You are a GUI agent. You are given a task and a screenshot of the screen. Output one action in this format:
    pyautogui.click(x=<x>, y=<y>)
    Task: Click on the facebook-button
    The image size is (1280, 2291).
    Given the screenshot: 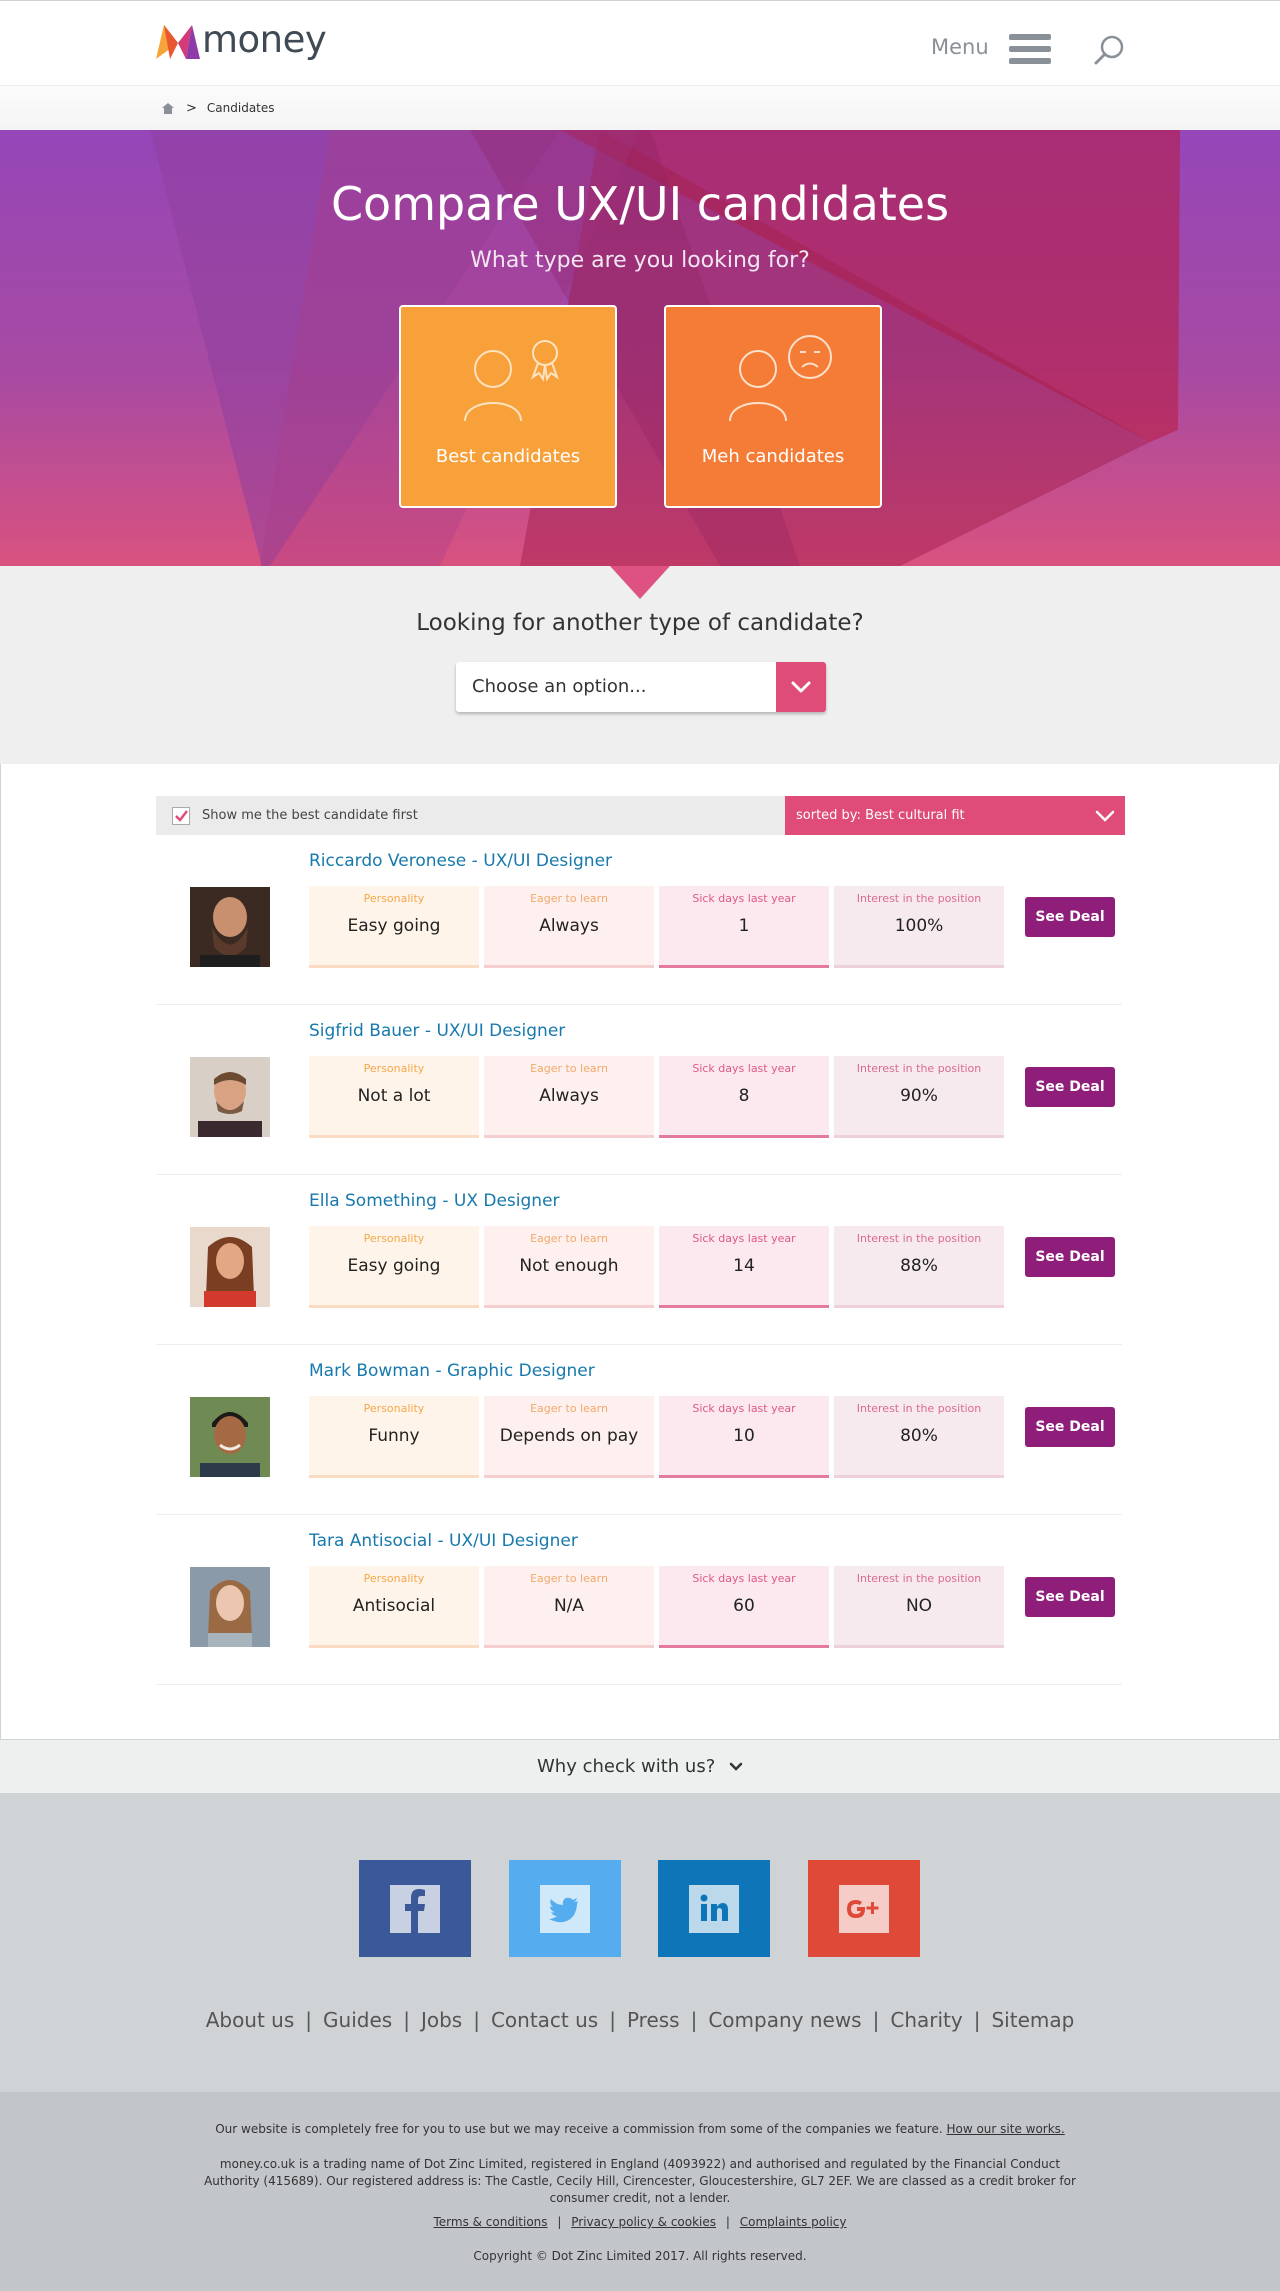 What is the action you would take?
    pyautogui.click(x=415, y=1908)
    